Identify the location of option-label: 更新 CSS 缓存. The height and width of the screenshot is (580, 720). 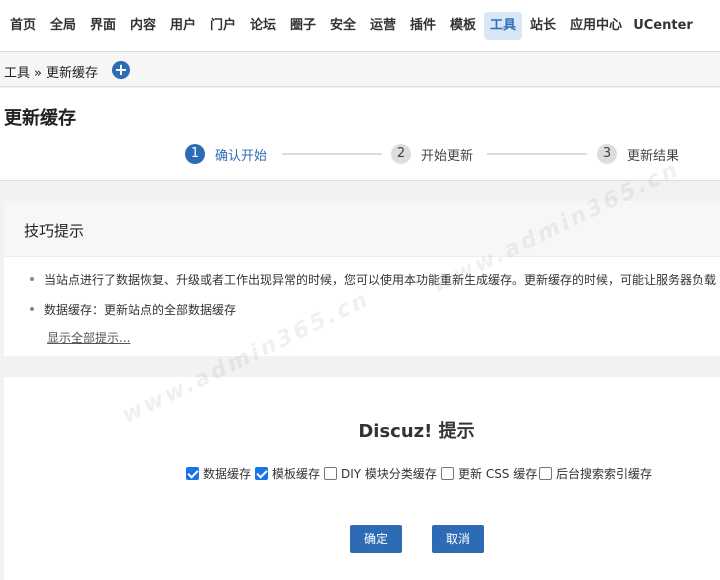
(498, 474).